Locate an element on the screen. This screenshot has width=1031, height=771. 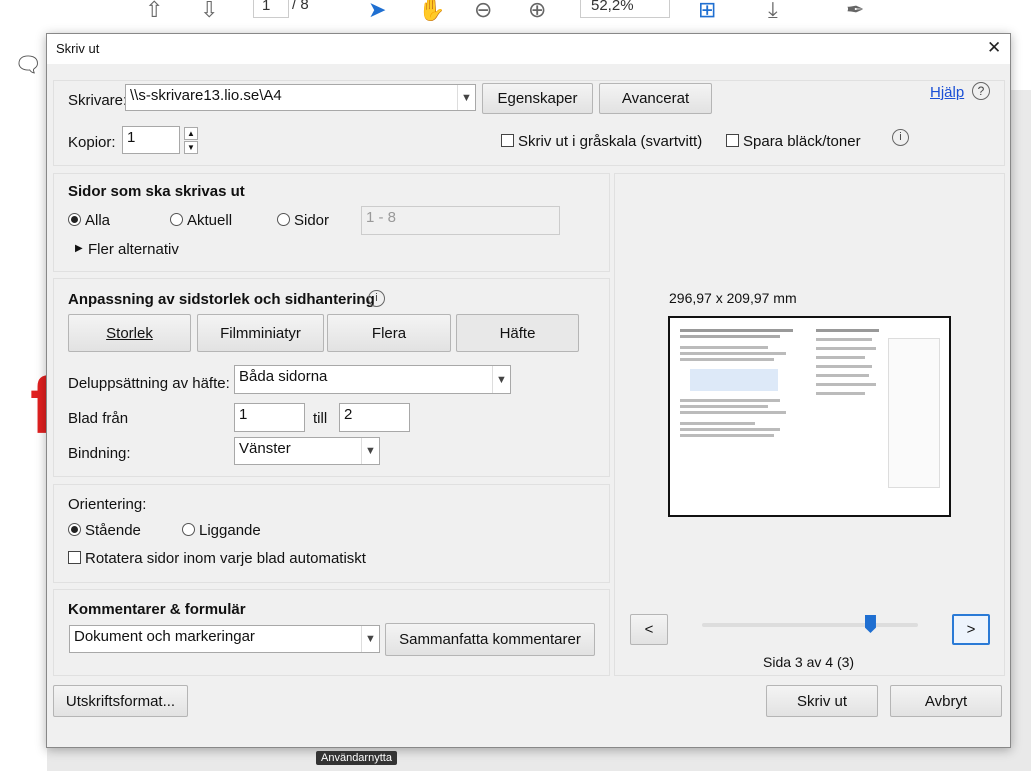
page-range-radio is located at coordinates (283, 219).